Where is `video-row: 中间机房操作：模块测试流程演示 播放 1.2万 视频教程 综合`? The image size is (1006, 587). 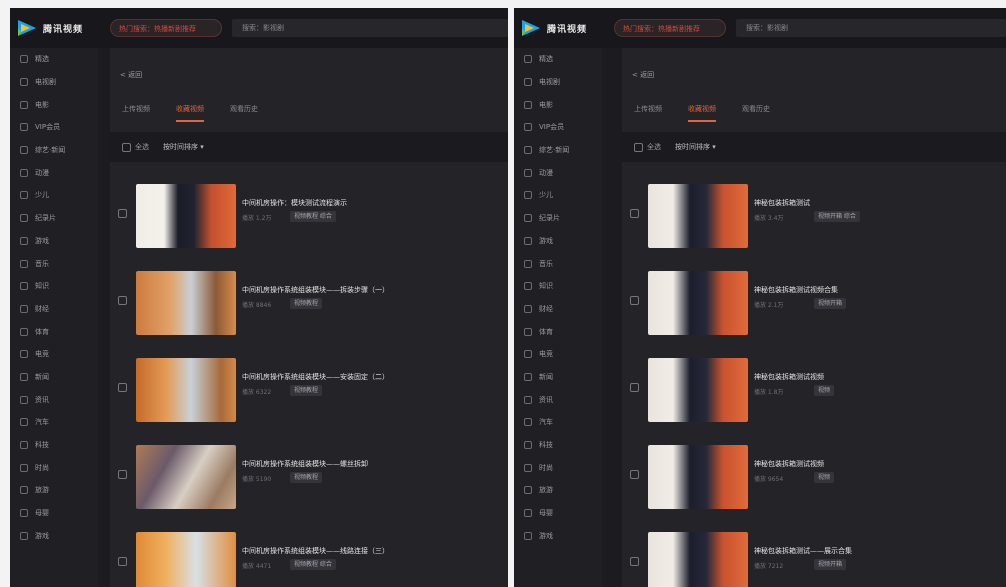 video-row: 中间机房操作：模块测试流程演示 播放 1.2万 视频教程 综合 is located at coordinates (309, 216).